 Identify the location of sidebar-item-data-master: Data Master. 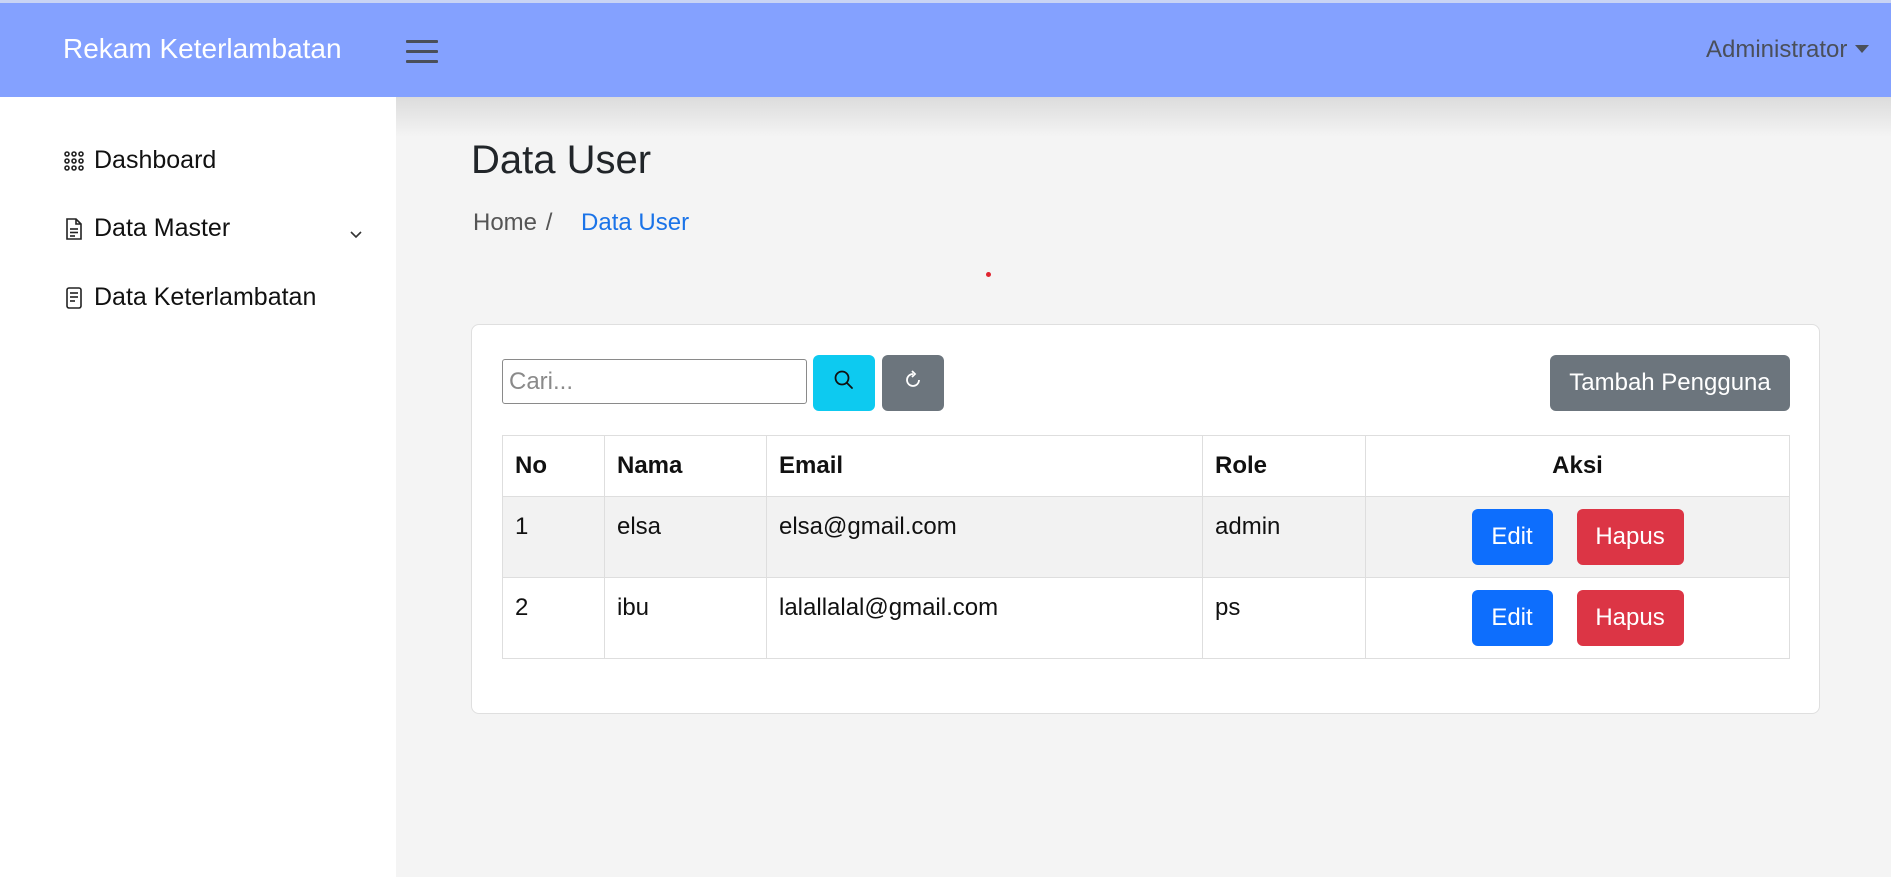
(146, 228).